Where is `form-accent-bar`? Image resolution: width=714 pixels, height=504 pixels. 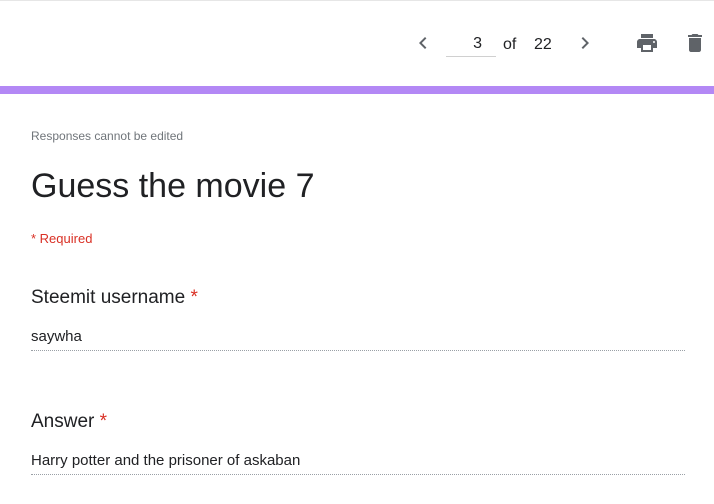 form-accent-bar is located at coordinates (357, 90).